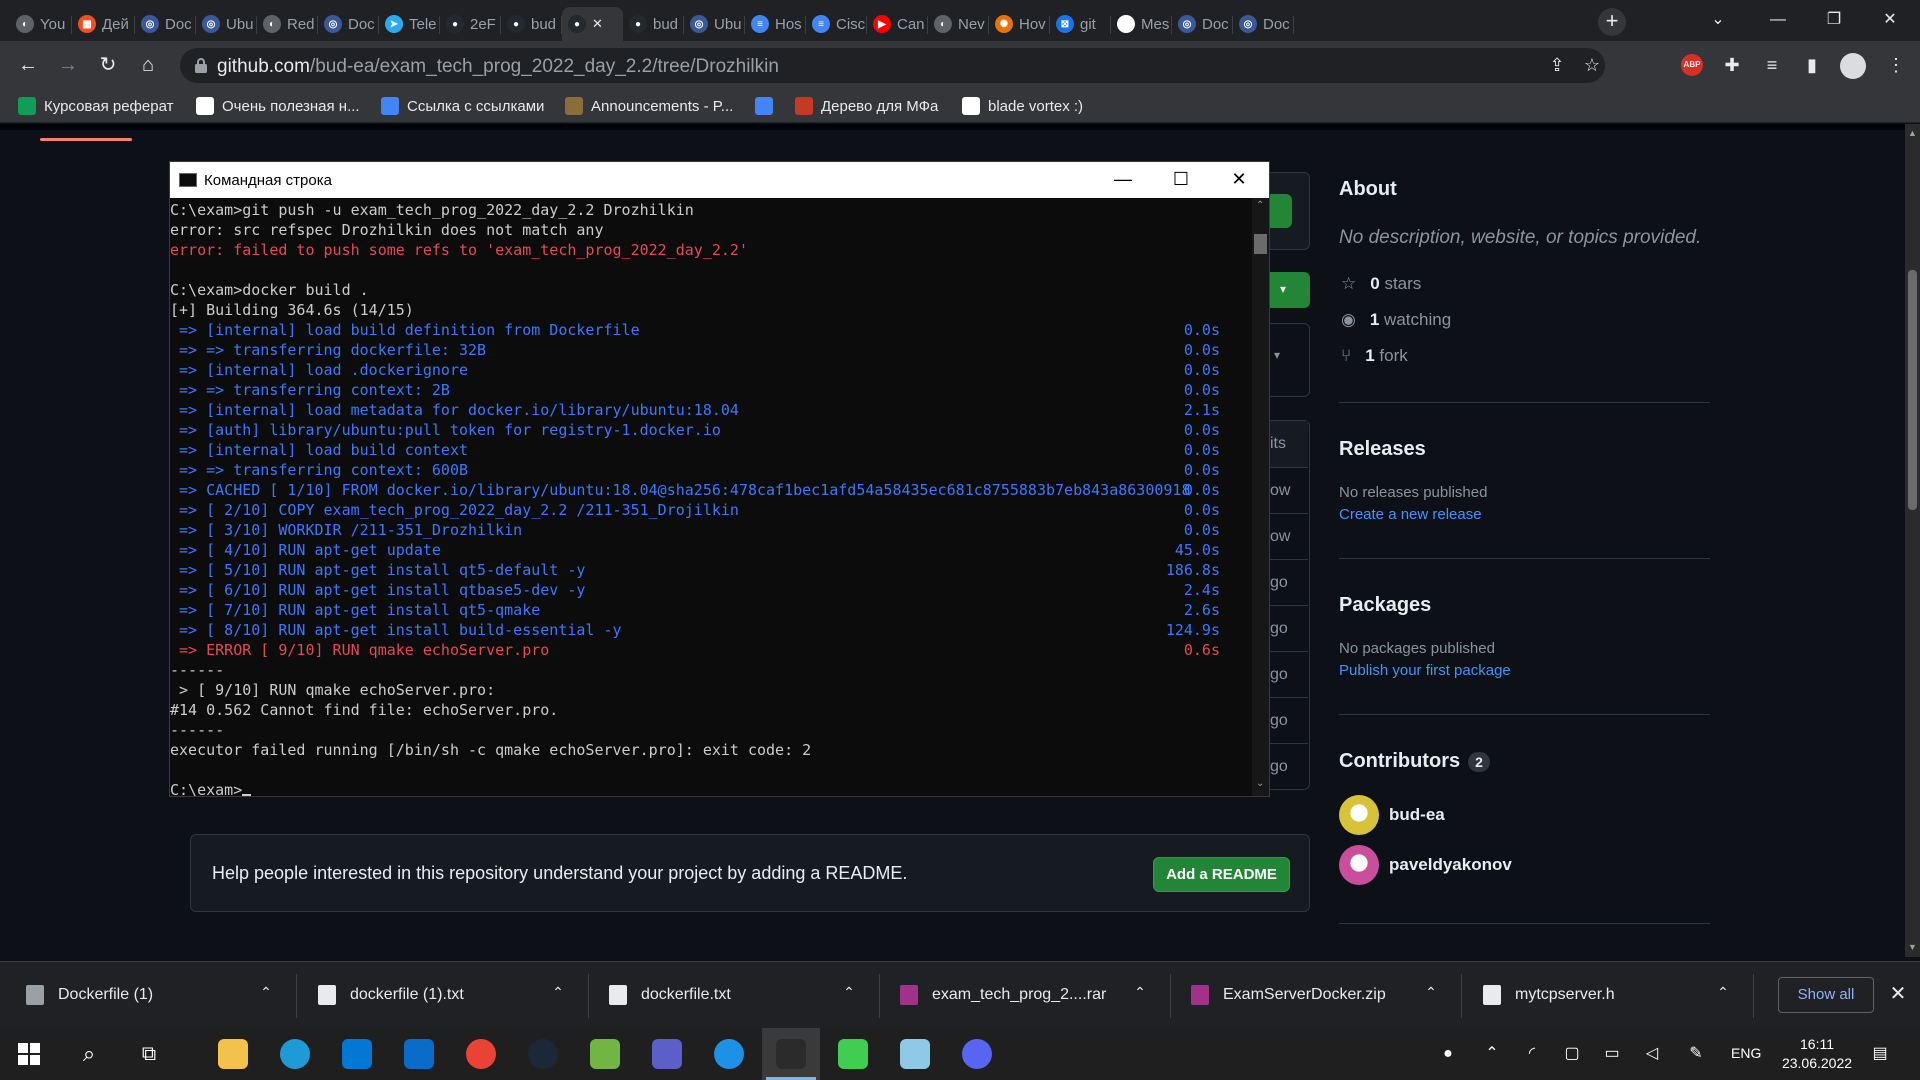 Image resolution: width=1920 pixels, height=1080 pixels. What do you see at coordinates (1812, 65) in the screenshot?
I see `side-panel-icon: ▮` at bounding box center [1812, 65].